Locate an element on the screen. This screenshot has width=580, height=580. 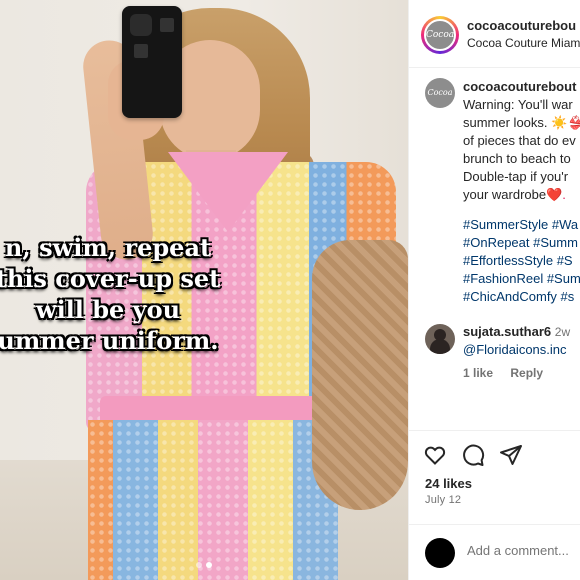
header-username: cocoacouturebou is located at coordinates (521, 25).